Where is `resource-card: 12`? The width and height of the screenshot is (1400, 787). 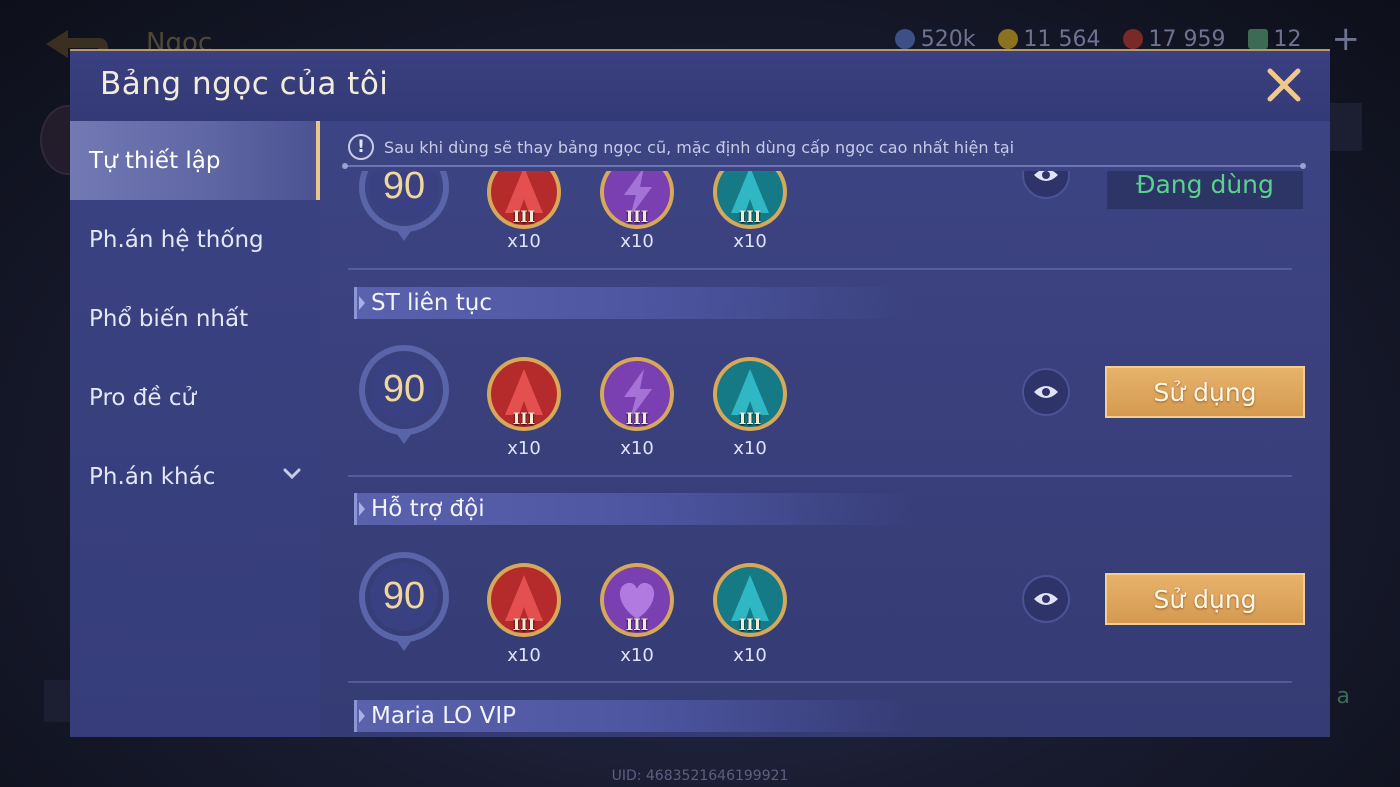 resource-card: 12 is located at coordinates (1274, 39).